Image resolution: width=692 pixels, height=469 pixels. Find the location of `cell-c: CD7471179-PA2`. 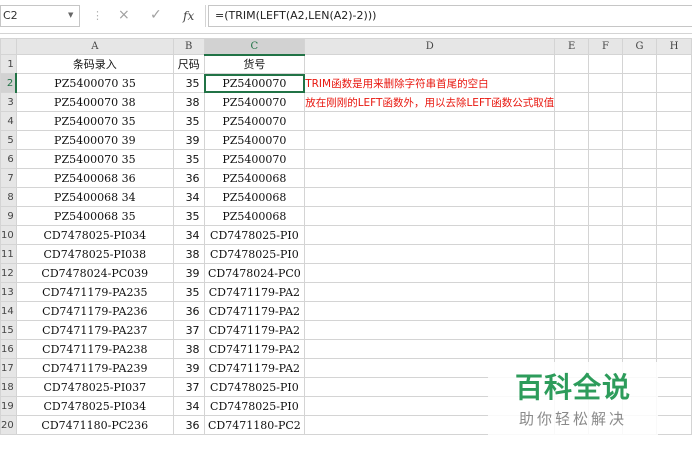

cell-c: CD7471179-PA2 is located at coordinates (254, 349).